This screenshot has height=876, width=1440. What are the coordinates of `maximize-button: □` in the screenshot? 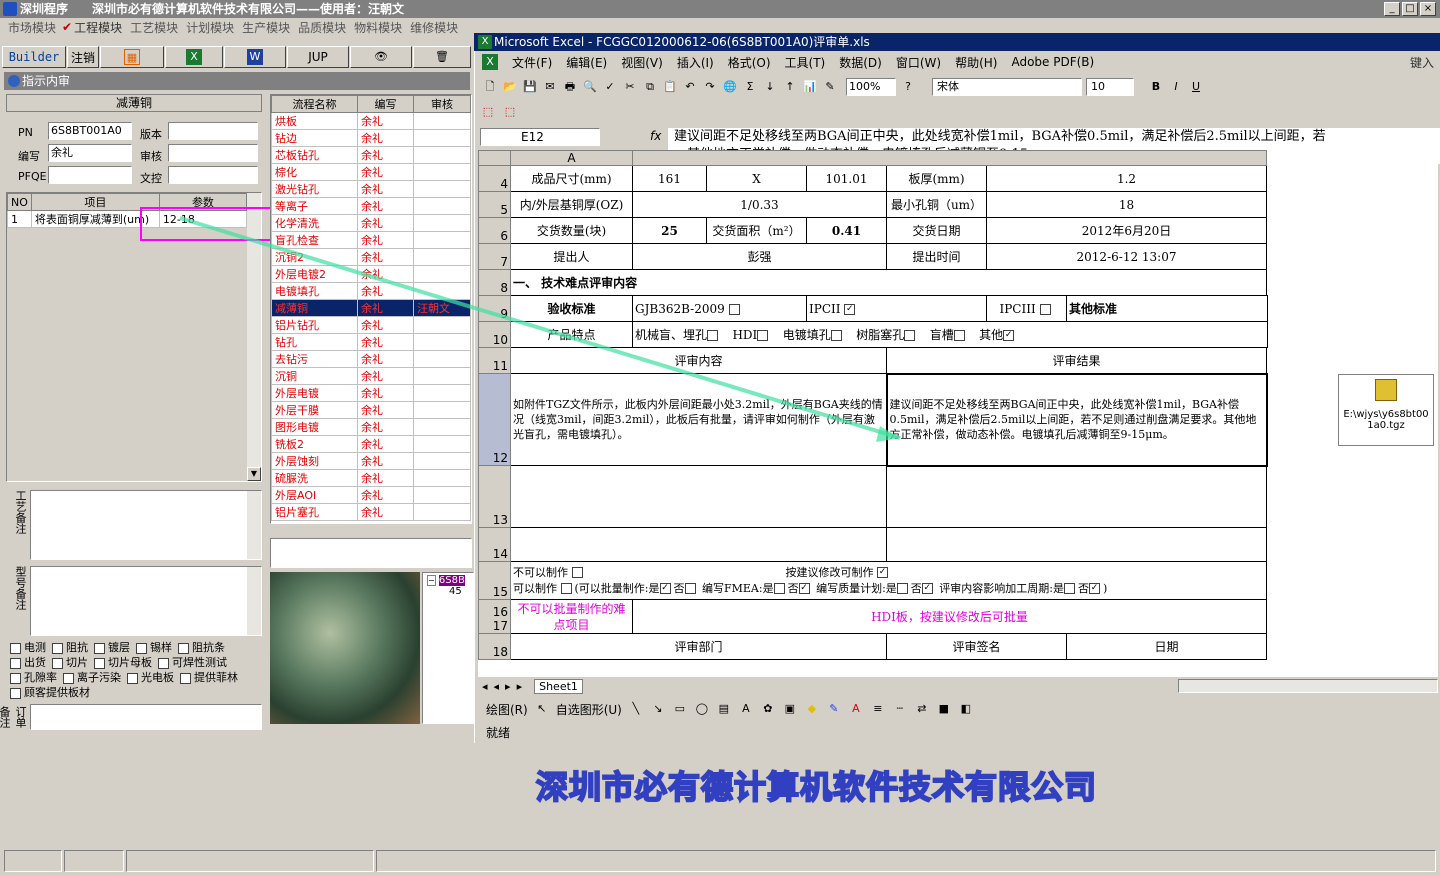 It's located at (1410, 9).